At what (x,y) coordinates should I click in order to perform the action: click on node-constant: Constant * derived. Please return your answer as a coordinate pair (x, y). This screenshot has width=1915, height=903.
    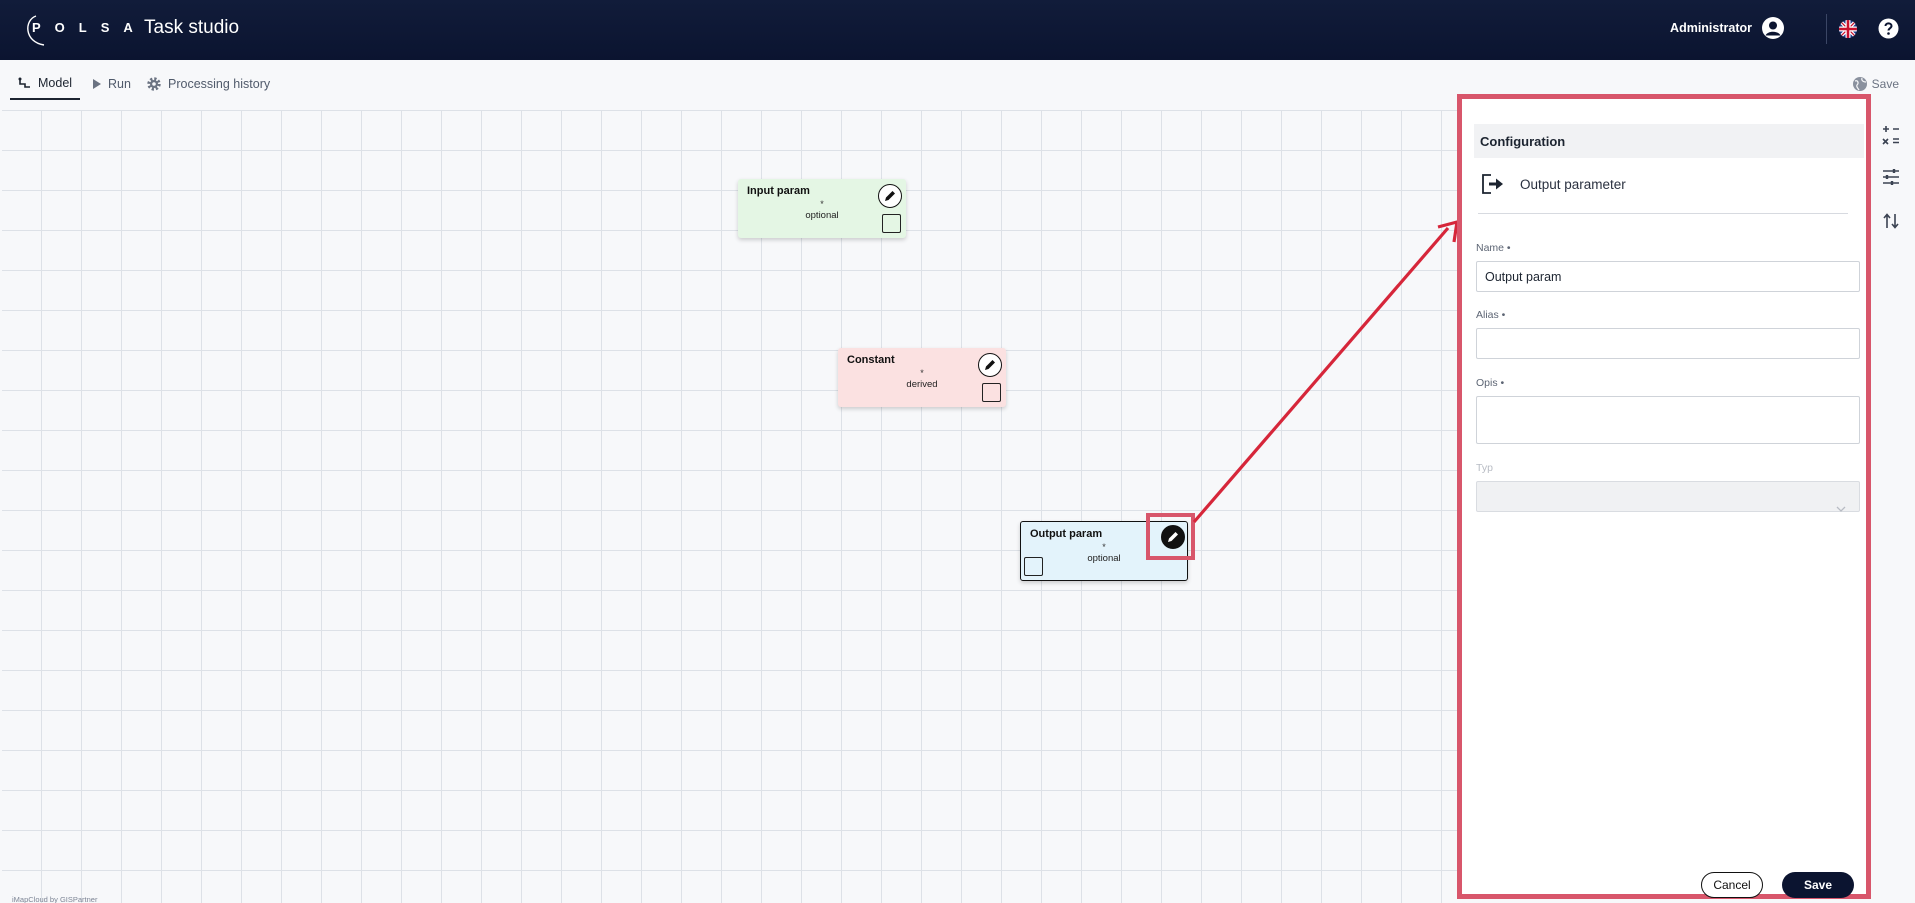
    Looking at the image, I should click on (922, 377).